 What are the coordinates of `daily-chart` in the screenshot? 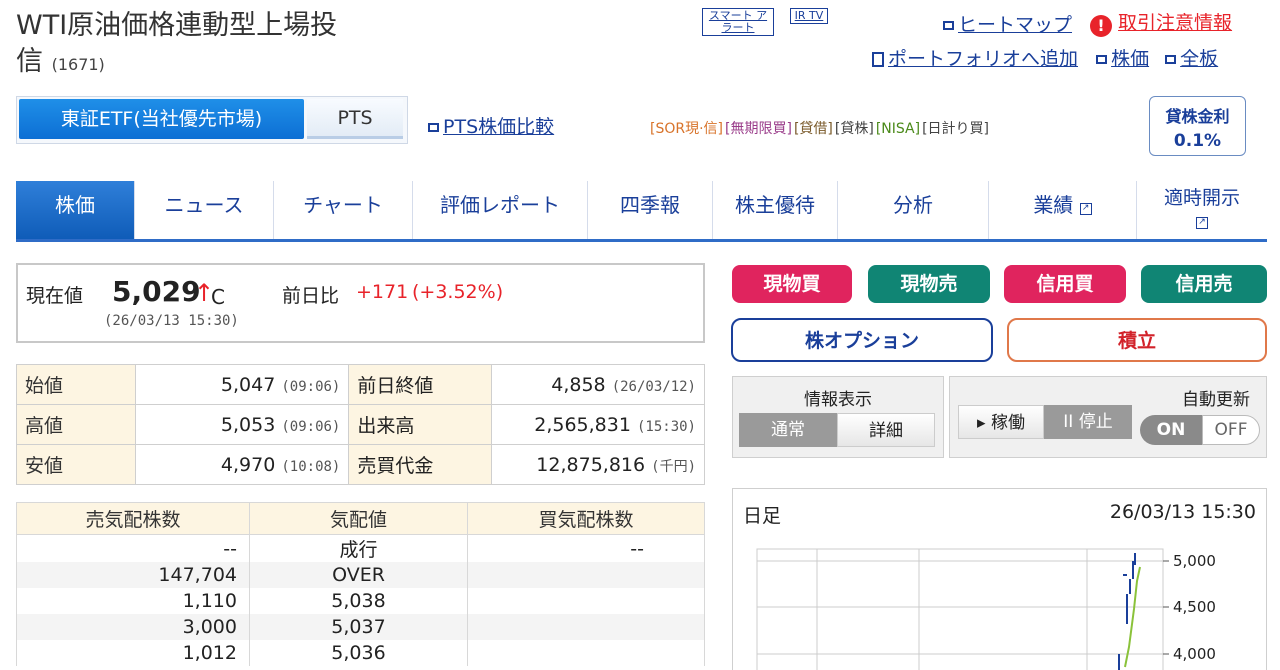 It's located at (962, 609).